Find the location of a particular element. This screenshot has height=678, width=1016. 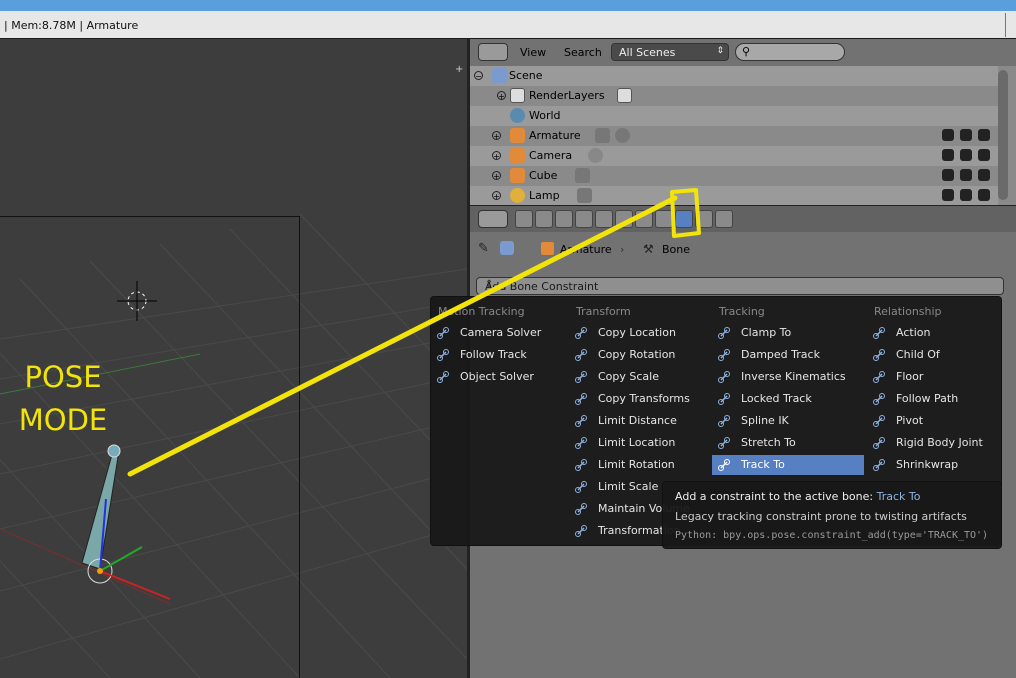

outliner-row-renderlayers: + RenderLayers is located at coordinates (734, 96).